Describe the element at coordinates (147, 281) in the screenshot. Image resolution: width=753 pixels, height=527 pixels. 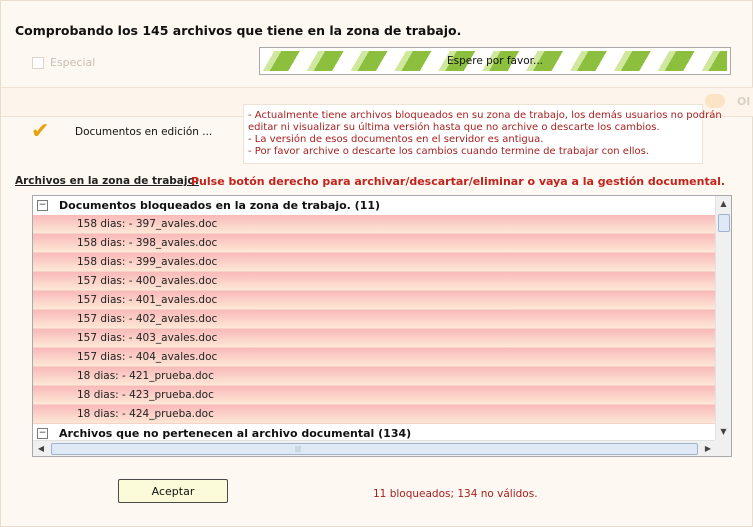
I see `row-label: 157 dias: - 400_avales.doc` at that location.